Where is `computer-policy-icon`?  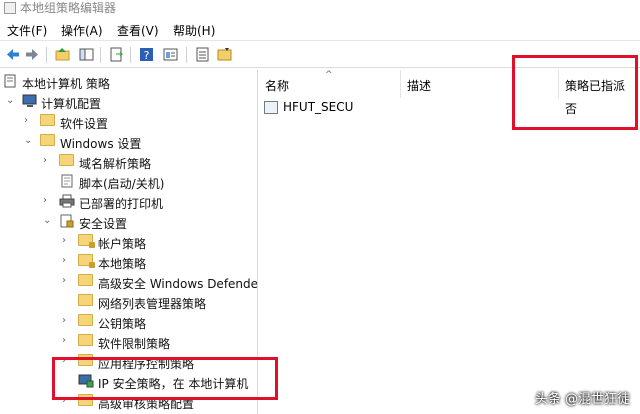 computer-policy-icon is located at coordinates (11, 81).